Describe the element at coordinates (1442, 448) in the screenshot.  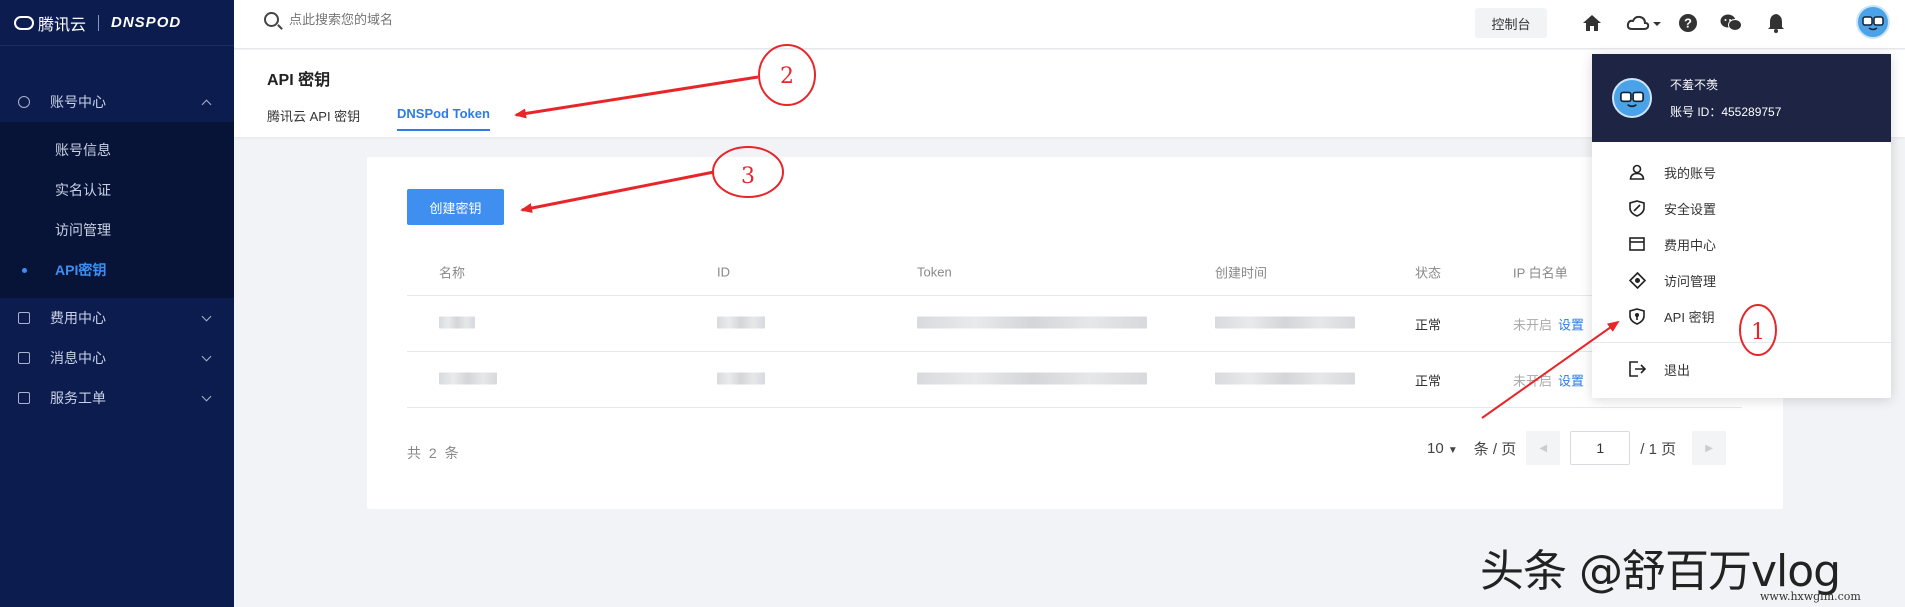
I see `page-size-select: 10 ▼` at that location.